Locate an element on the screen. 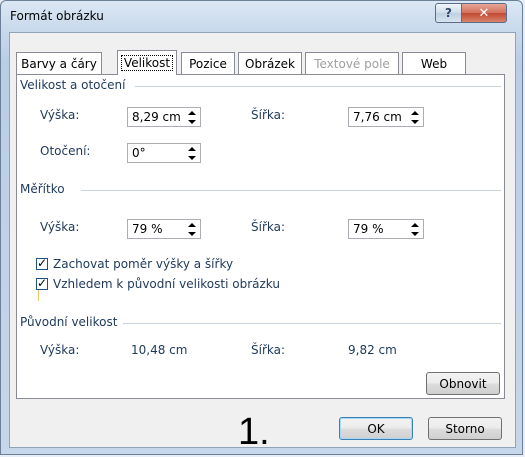 Image resolution: width=525 pixels, height=457 pixels. ok-button-label: OK is located at coordinates (376, 428).